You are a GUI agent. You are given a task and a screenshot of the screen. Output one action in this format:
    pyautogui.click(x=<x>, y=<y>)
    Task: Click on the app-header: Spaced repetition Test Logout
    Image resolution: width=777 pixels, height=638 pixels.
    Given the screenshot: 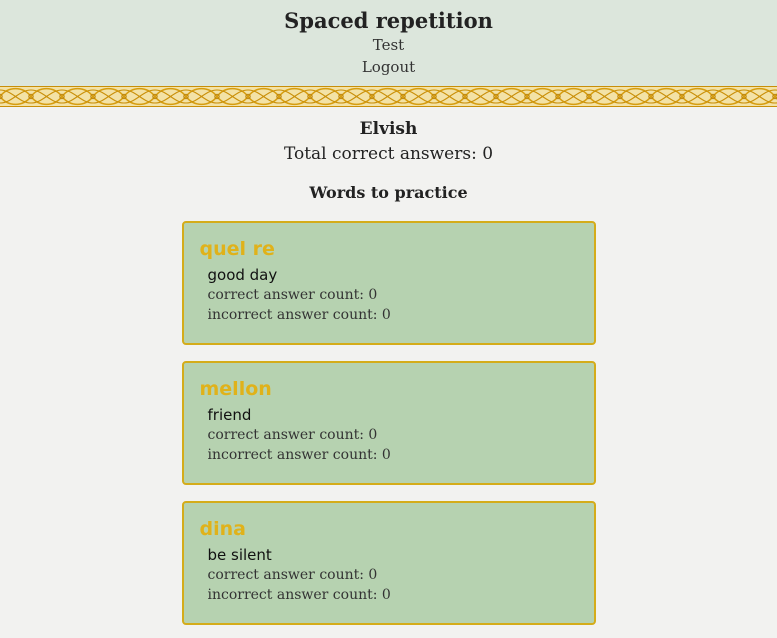 What is the action you would take?
    pyautogui.click(x=388, y=43)
    